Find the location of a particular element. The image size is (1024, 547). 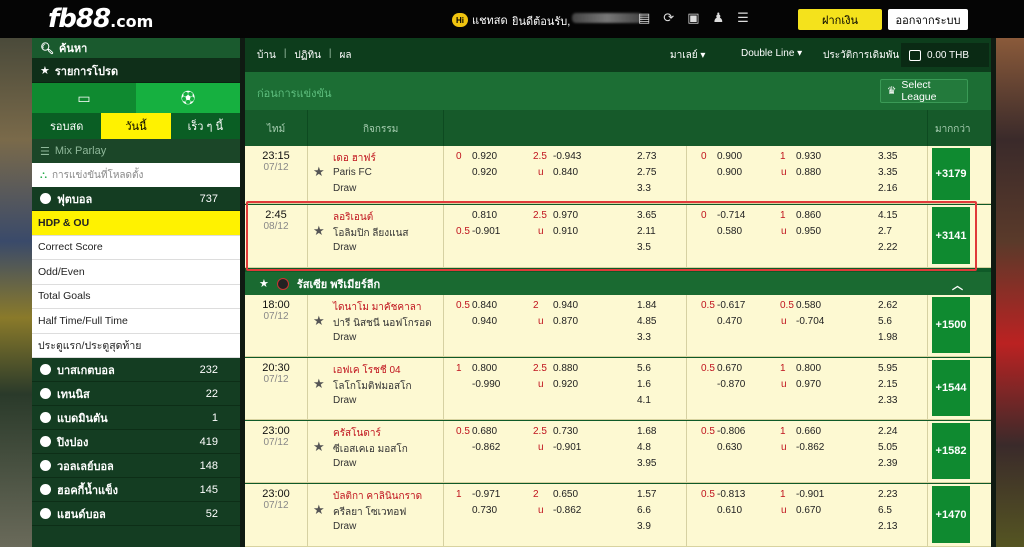

more-markets-button: +1544 is located at coordinates (951, 388).